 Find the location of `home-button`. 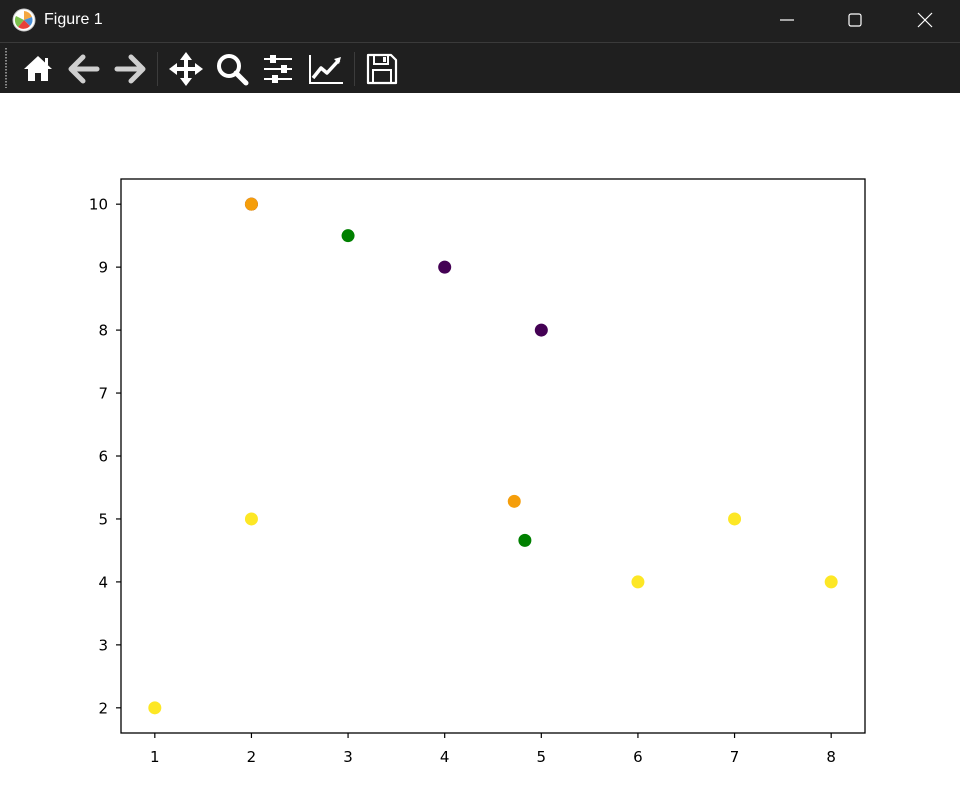

home-button is located at coordinates (38, 69).